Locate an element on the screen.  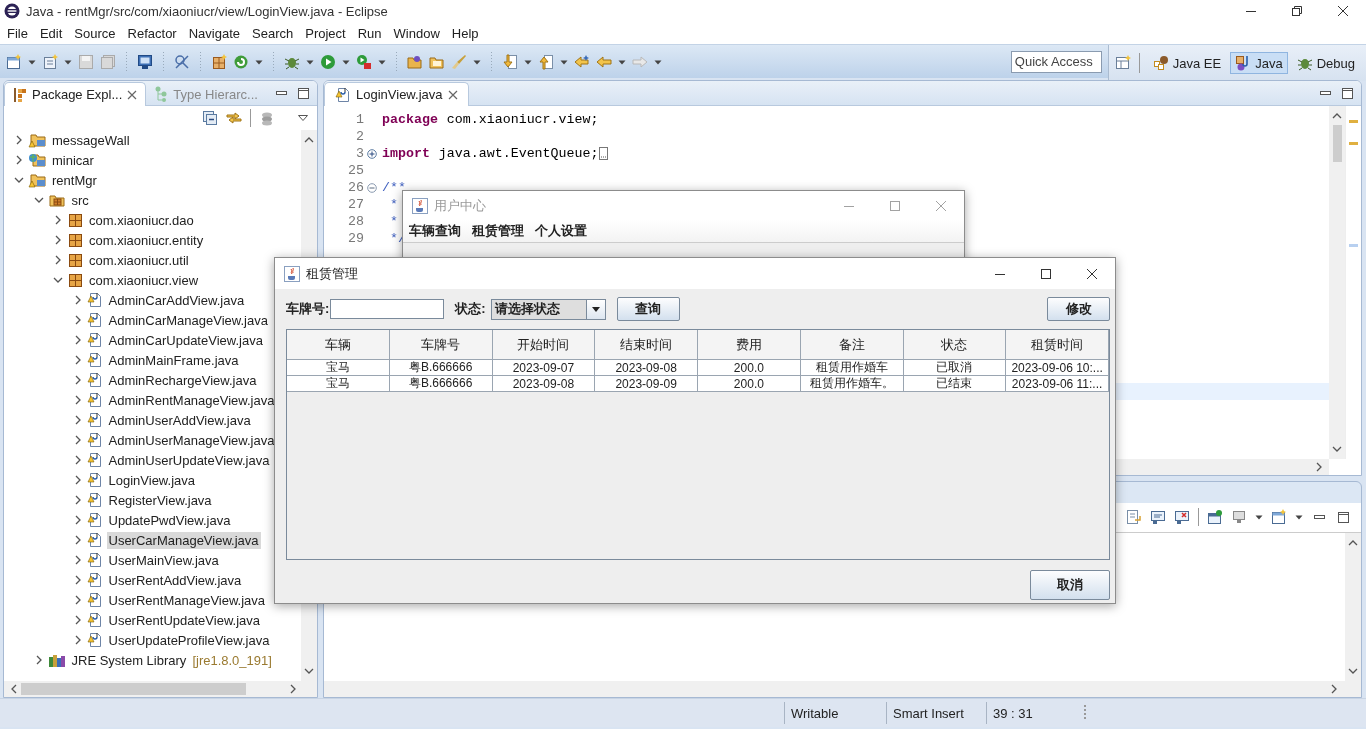
tree-item: UserCarManageView.java is located at coordinates (183, 540).